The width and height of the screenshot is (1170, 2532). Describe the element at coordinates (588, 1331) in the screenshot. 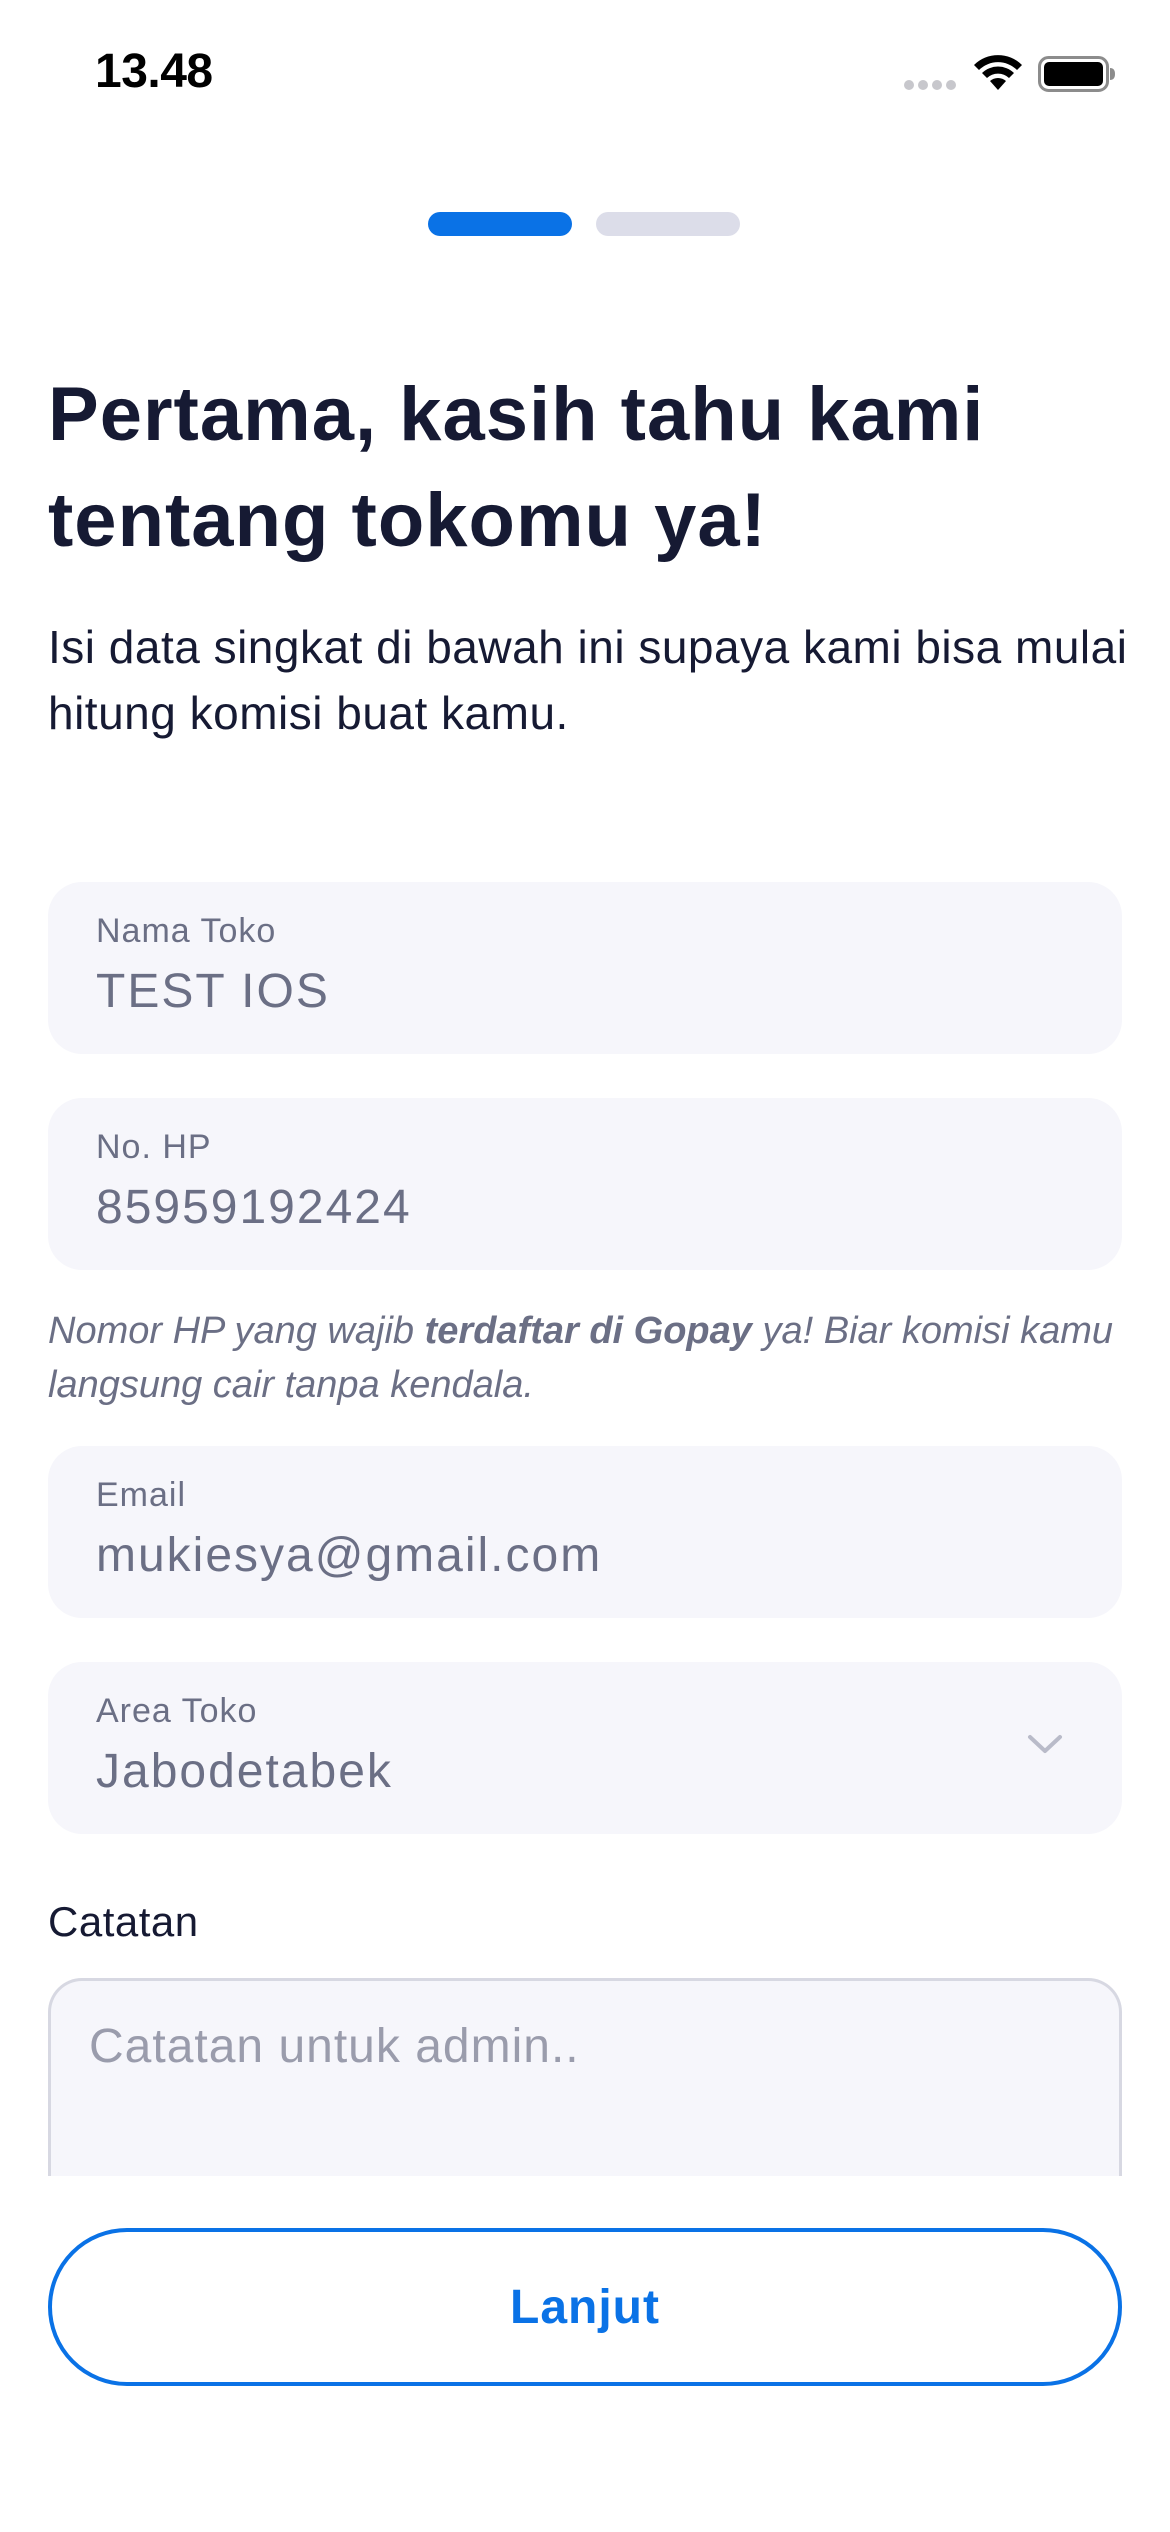

I see `helper-text-bold: terdaftar di Gopay` at that location.